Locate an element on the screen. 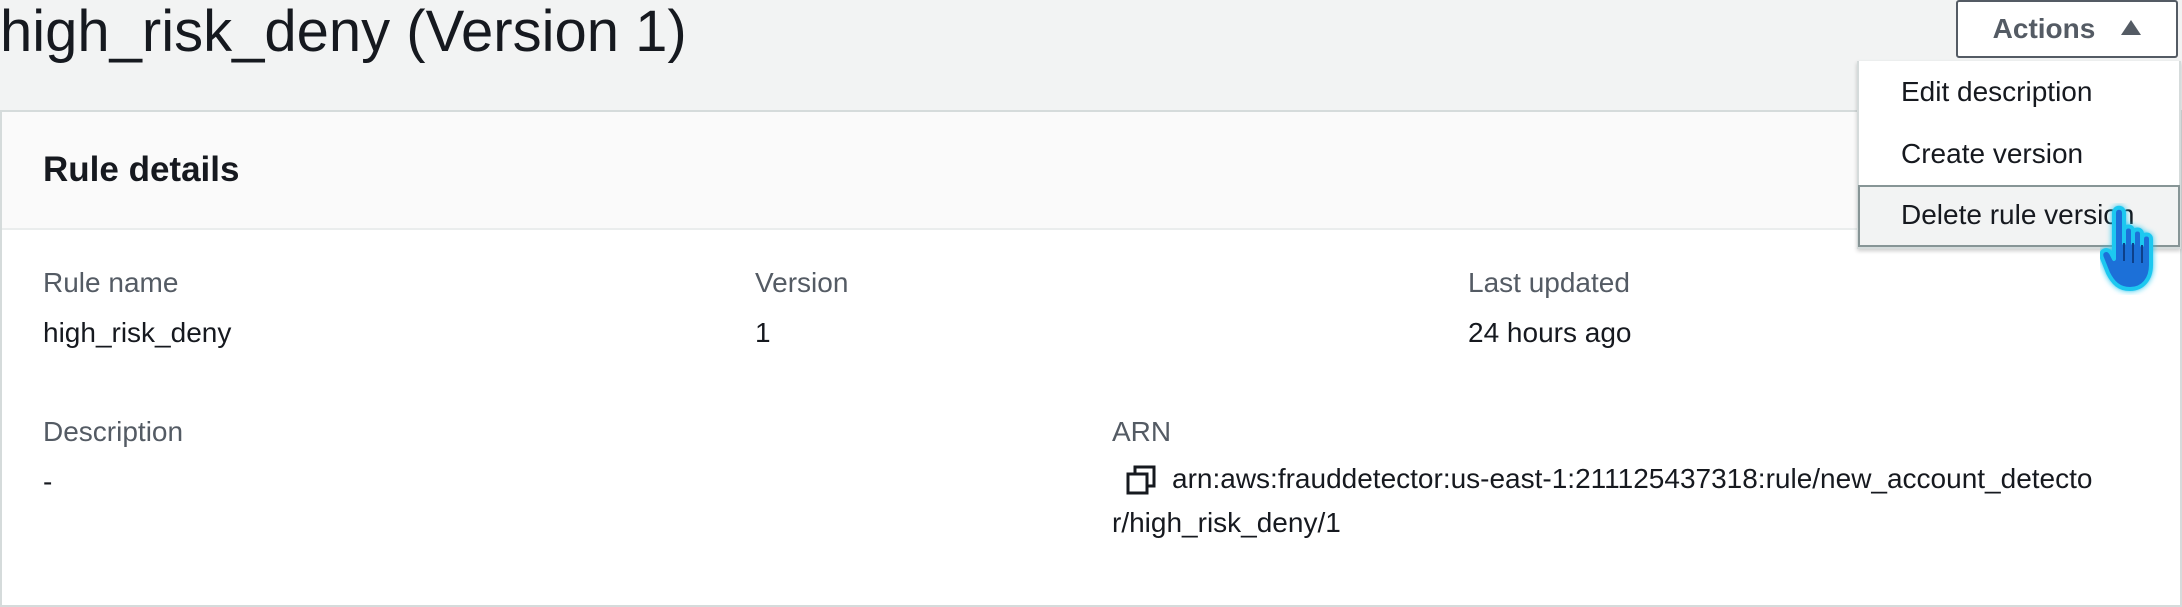 The image size is (2182, 607). description-label: Description is located at coordinates (113, 431).